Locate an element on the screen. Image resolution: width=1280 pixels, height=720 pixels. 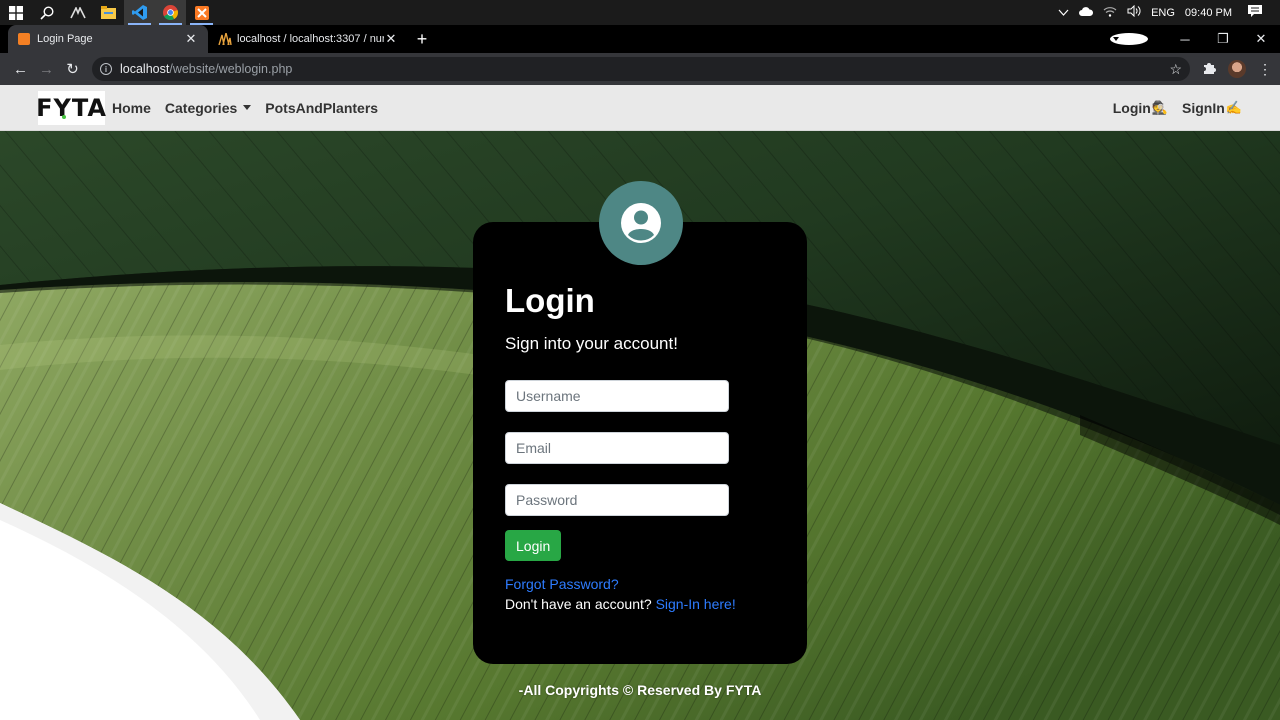
info-icon: i is located at coordinates (106, 69).